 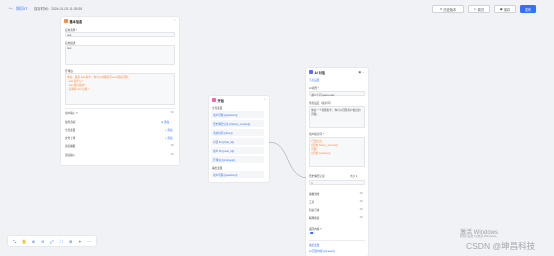 What do you see at coordinates (15, 241) in the screenshot?
I see `select-icon: ⤡` at bounding box center [15, 241].